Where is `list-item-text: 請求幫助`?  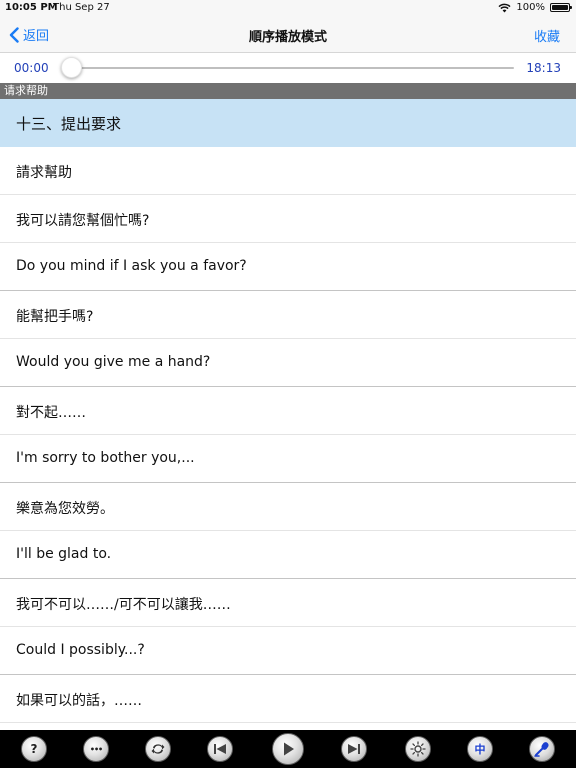 list-item-text: 請求幫助 is located at coordinates (44, 173).